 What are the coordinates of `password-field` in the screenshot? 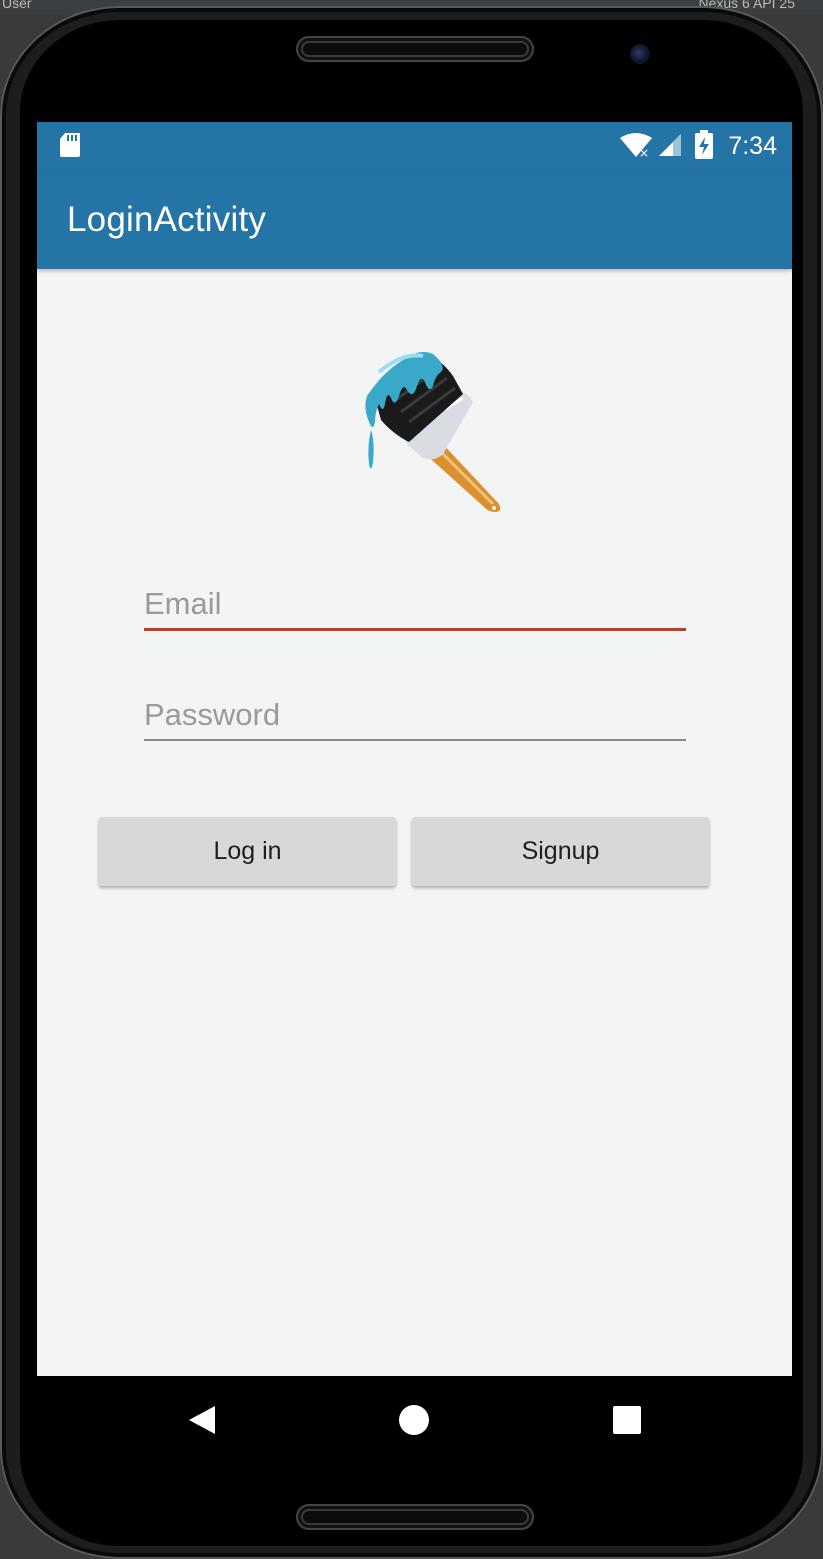 It's located at (415, 718).